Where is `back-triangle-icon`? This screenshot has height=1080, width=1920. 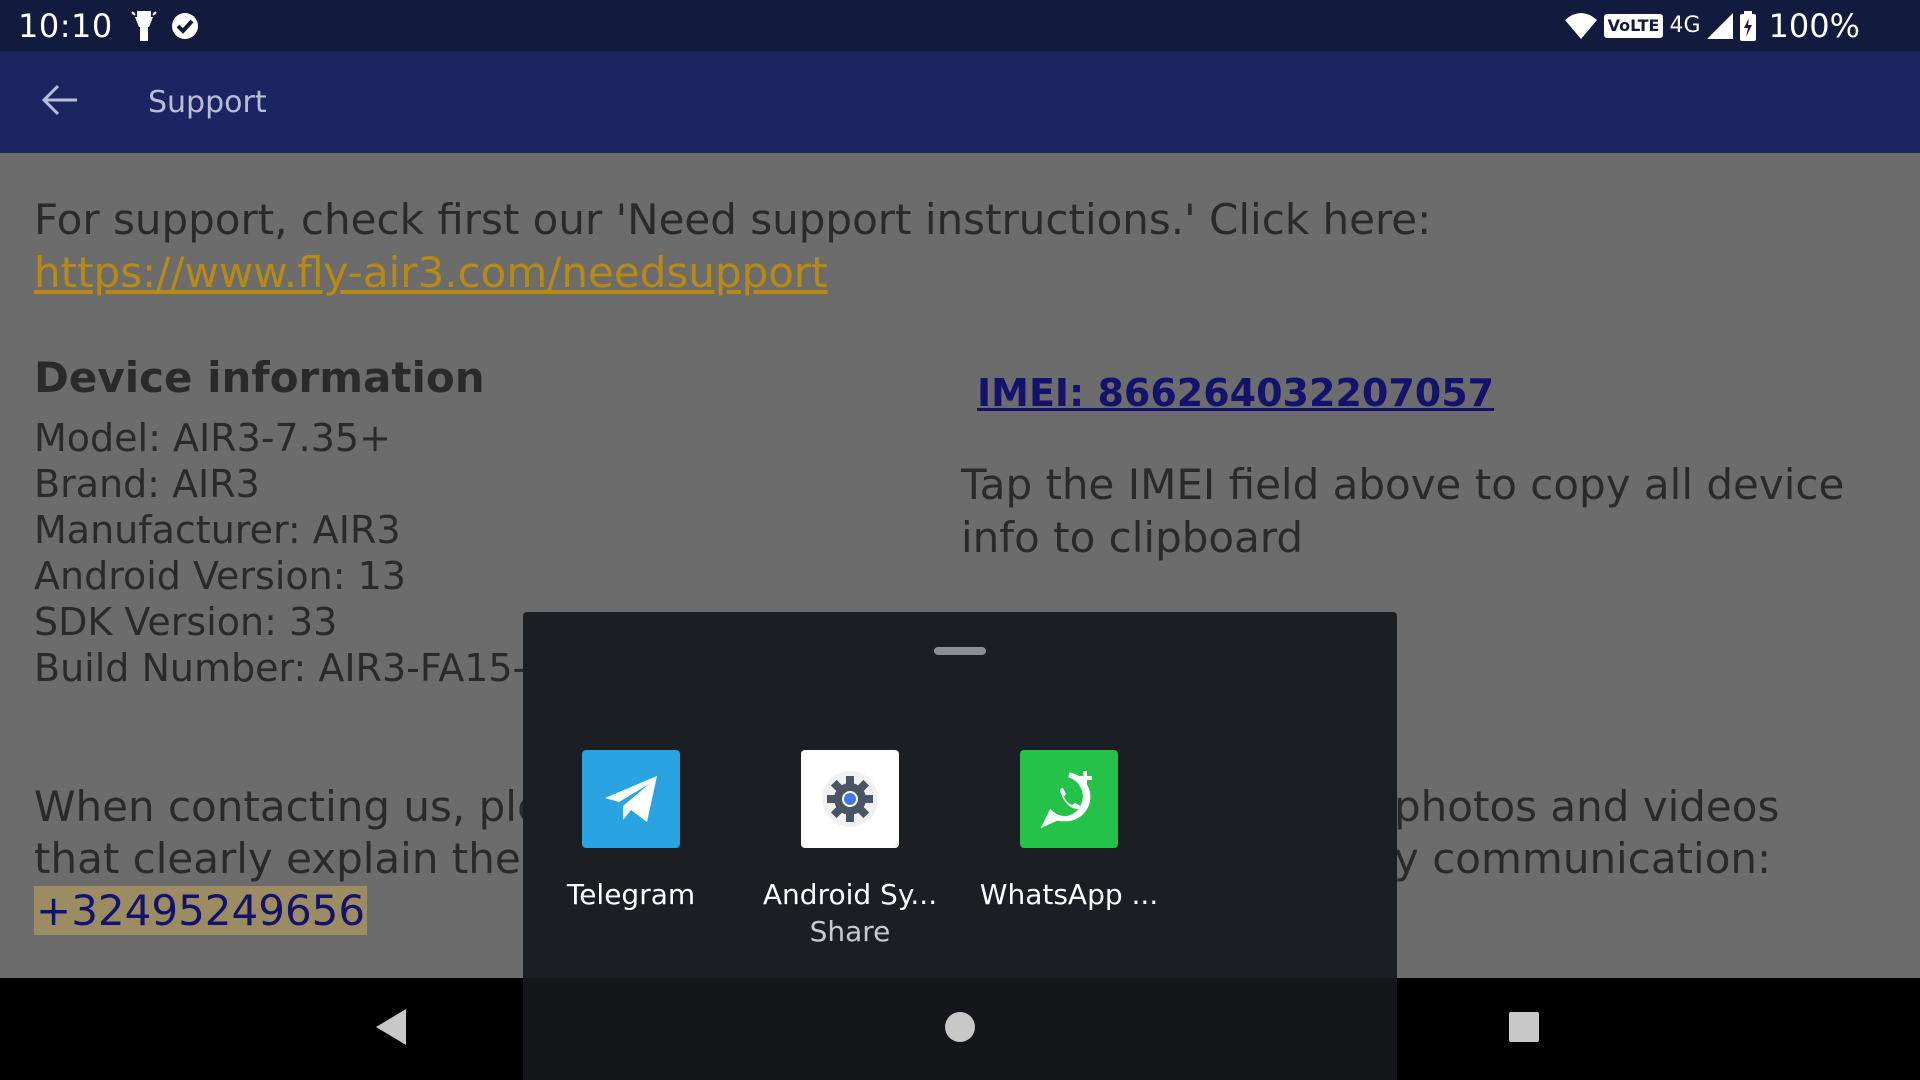
back-triangle-icon is located at coordinates (391, 1029).